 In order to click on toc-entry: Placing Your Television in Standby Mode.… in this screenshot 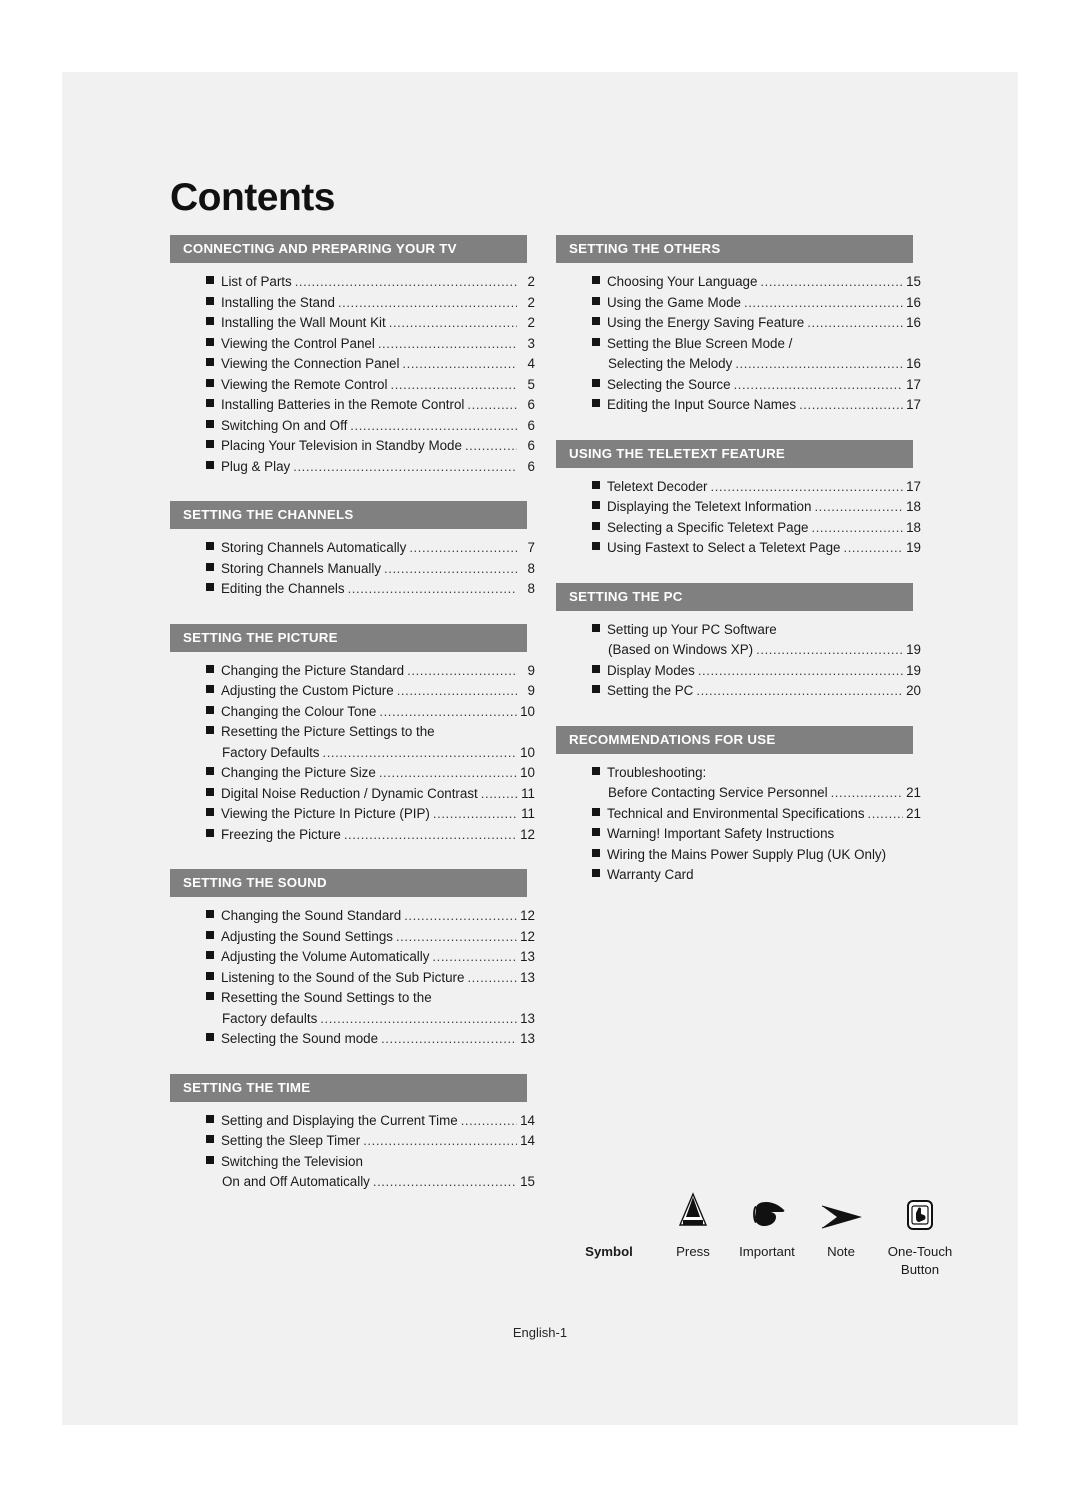, I will do `click(352, 446)`.